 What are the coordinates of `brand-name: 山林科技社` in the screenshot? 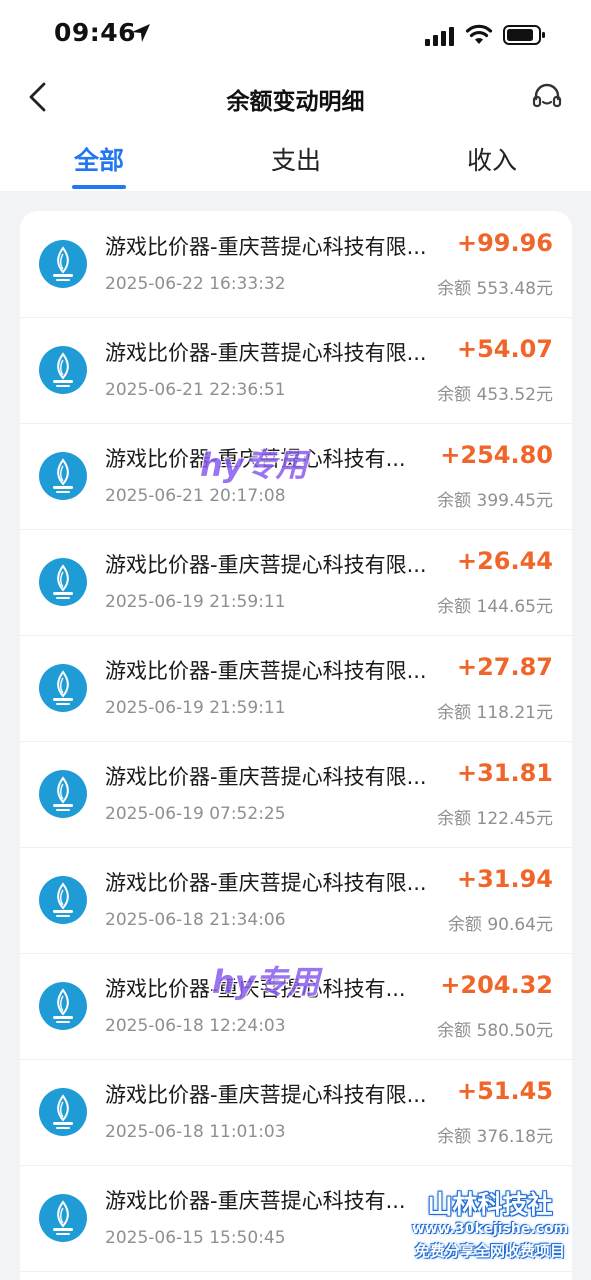 It's located at (490, 1204).